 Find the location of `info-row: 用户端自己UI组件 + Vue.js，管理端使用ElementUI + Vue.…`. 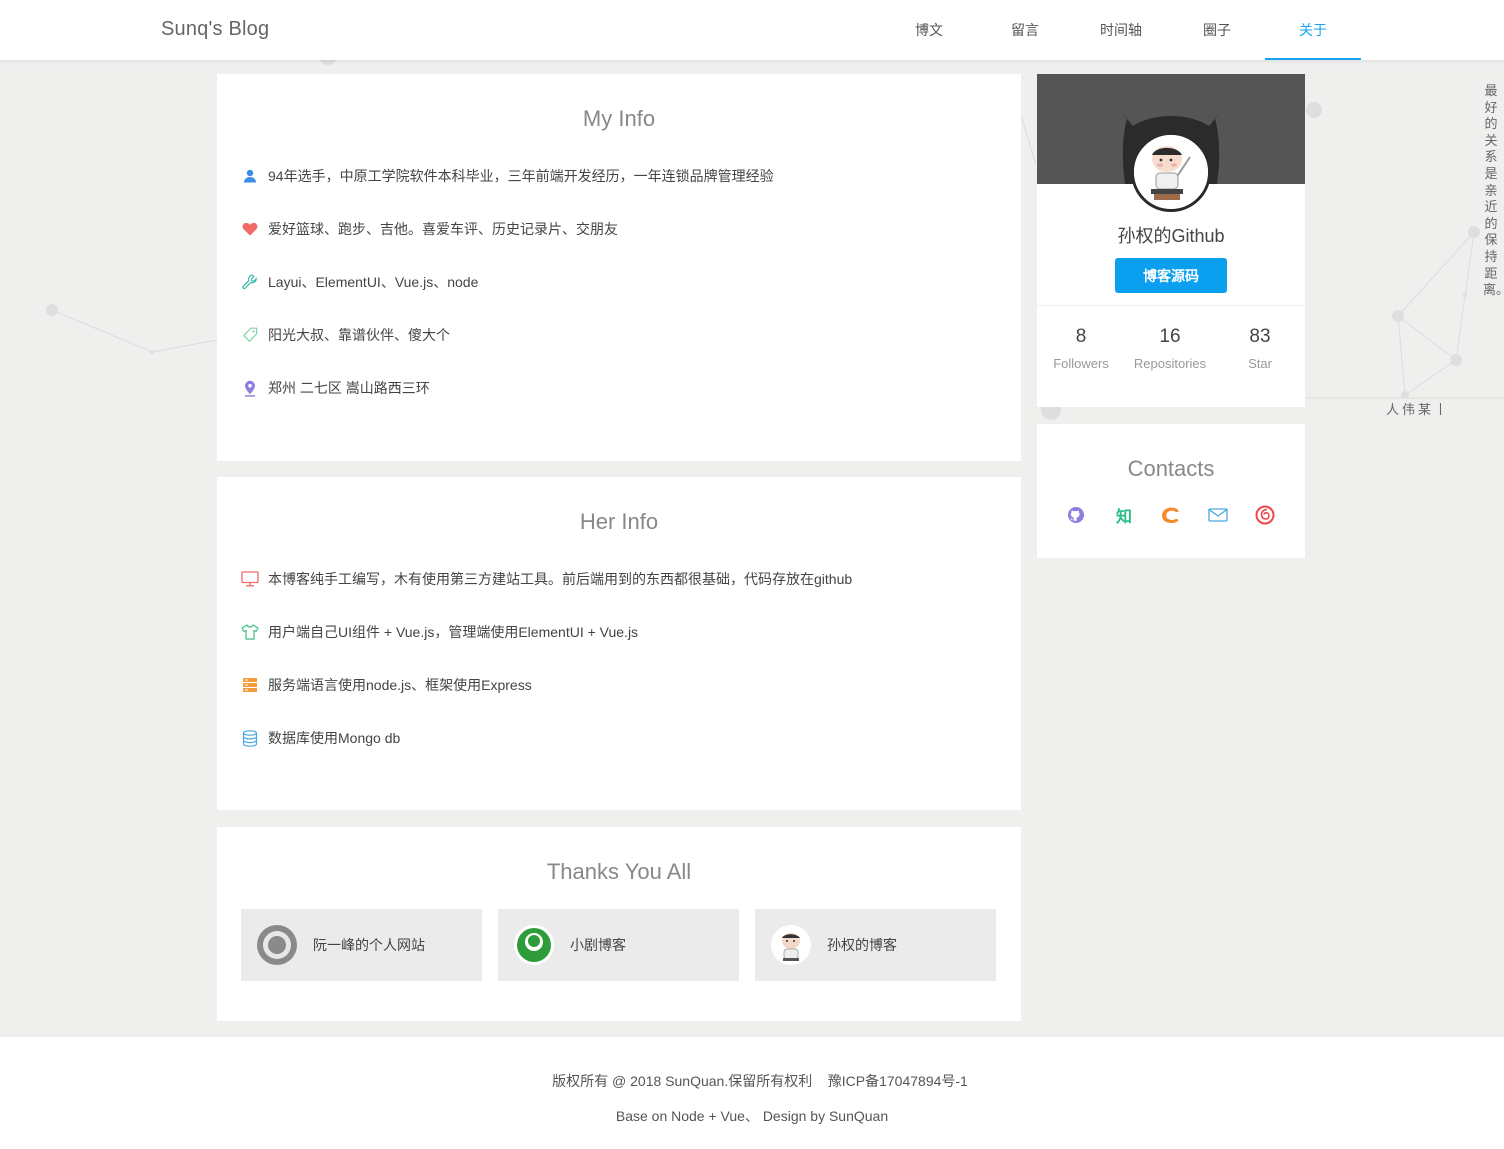

info-row: 用户端自己UI组件 + Vue.js，管理端使用ElementUI + Vue.… is located at coordinates (439, 632).